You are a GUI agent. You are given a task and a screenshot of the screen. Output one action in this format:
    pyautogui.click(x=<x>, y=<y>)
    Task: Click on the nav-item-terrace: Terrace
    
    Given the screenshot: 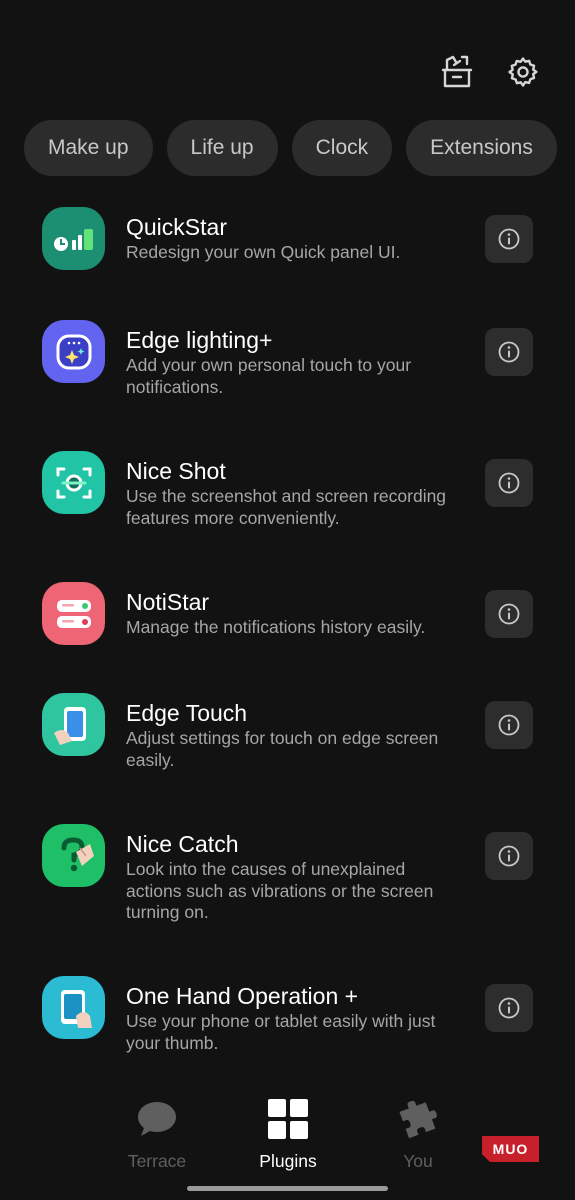 What is the action you would take?
    pyautogui.click(x=157, y=1133)
    